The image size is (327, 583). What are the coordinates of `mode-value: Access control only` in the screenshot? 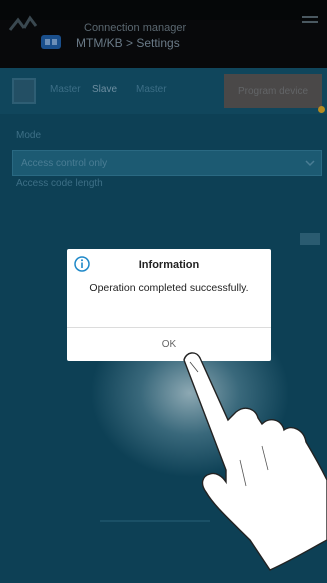 It's located at (64, 163).